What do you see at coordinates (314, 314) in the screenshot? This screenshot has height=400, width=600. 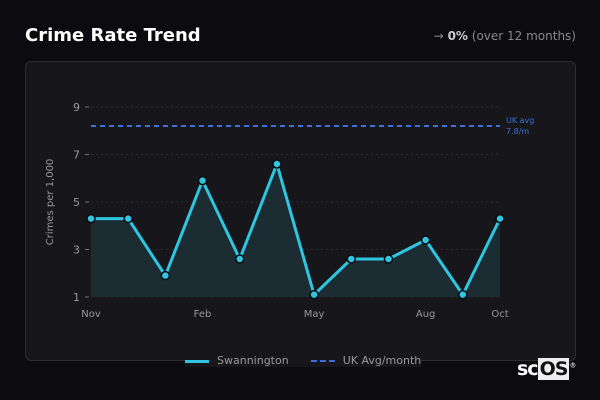 I see `x-tick-label: May` at bounding box center [314, 314].